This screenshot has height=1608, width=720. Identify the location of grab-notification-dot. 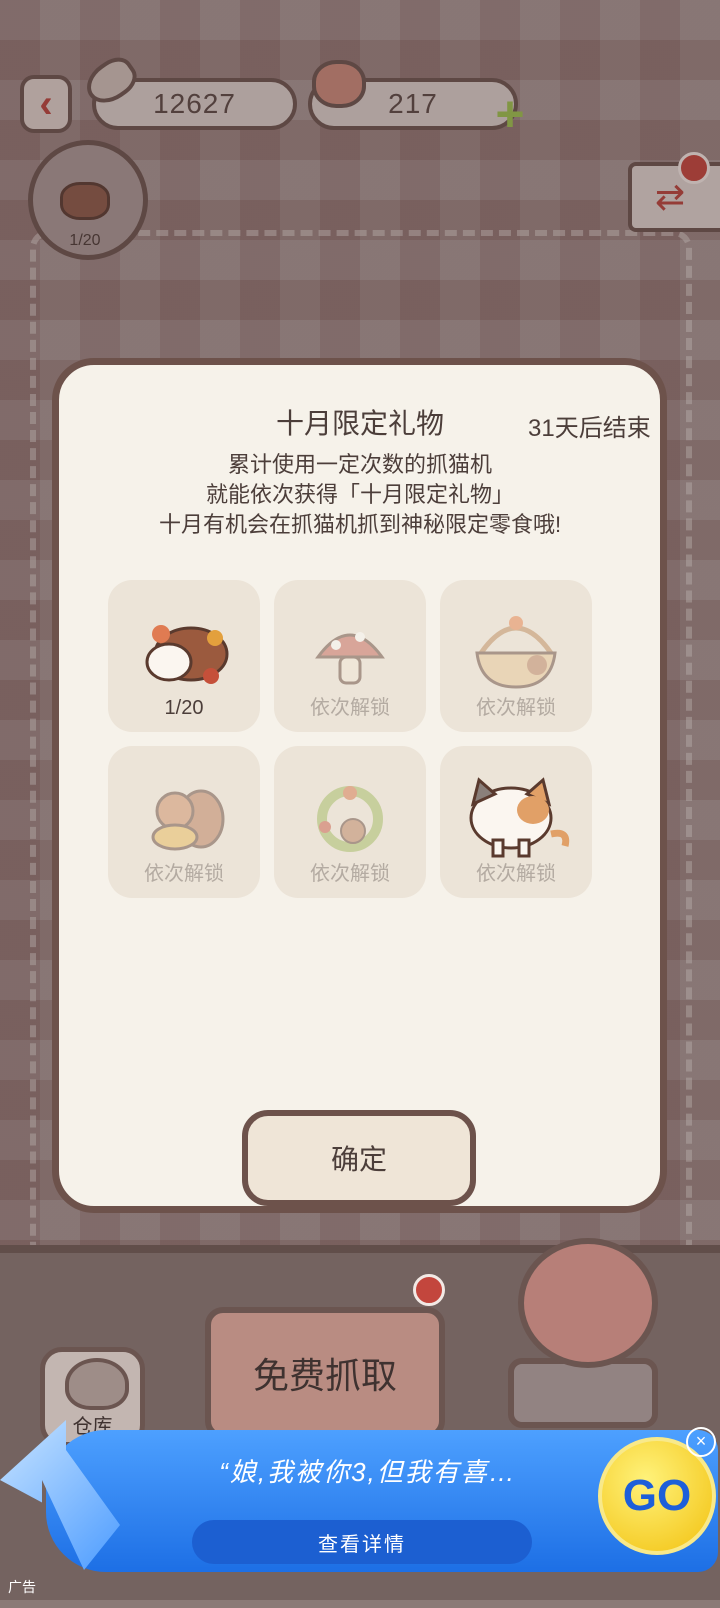
(429, 1290).